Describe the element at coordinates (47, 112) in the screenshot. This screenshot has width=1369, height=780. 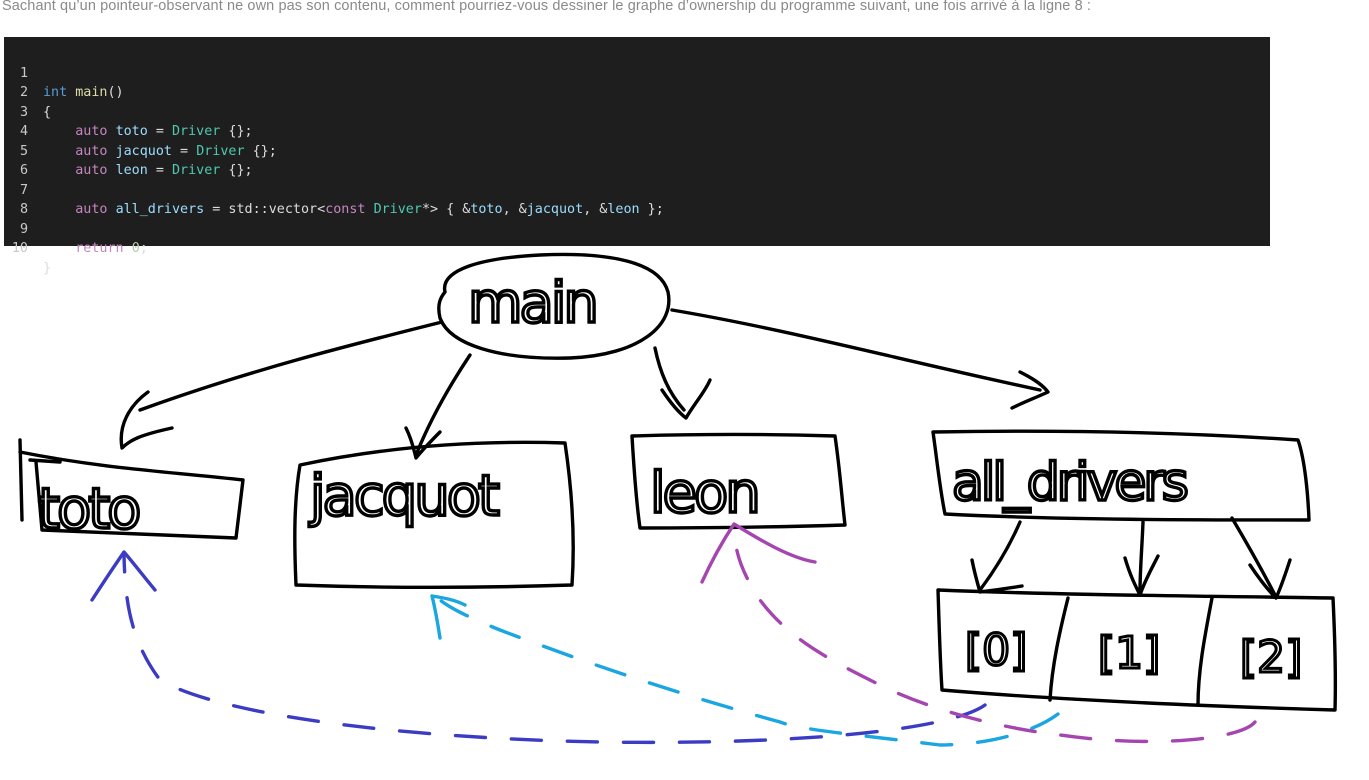
I see `code-token: {` at that location.